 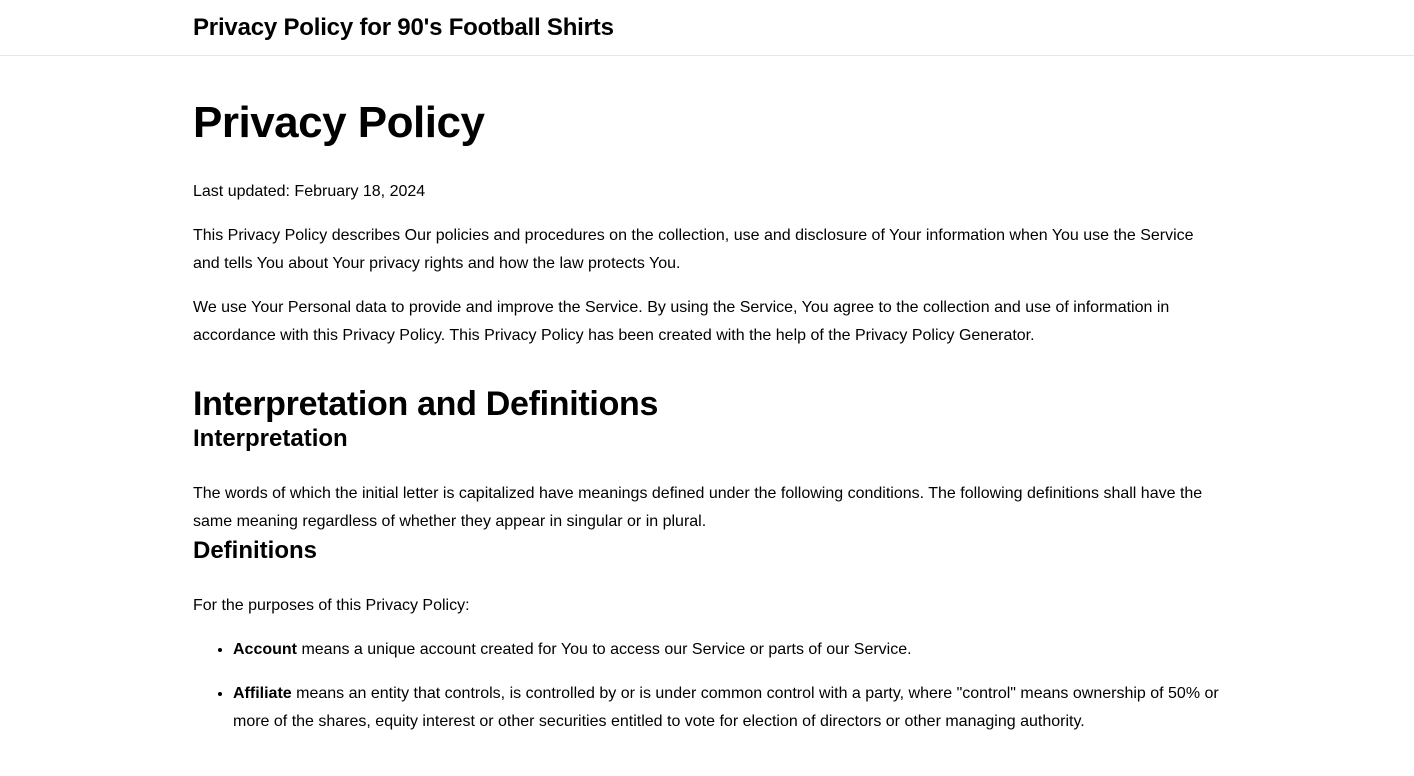 What do you see at coordinates (262, 693) in the screenshot?
I see `definition-term: Affiliate` at bounding box center [262, 693].